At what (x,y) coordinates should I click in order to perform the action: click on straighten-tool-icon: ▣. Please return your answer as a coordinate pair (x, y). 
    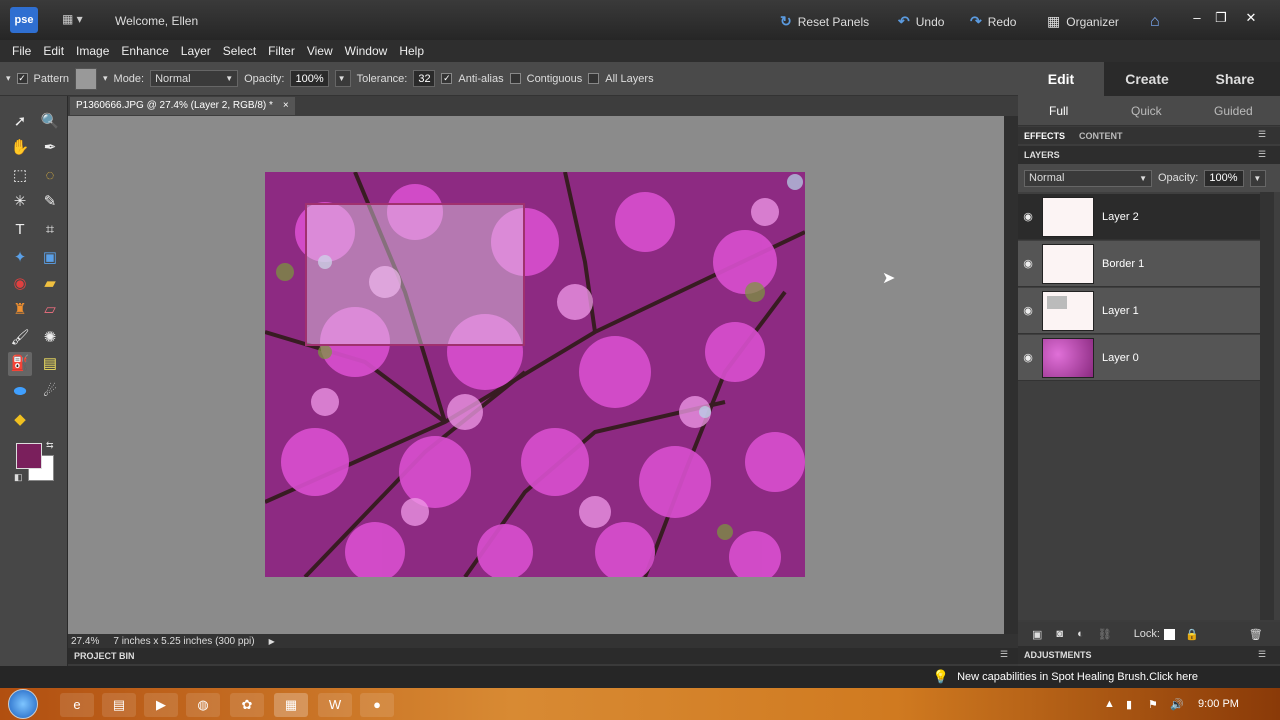
    Looking at the image, I should click on (50, 258).